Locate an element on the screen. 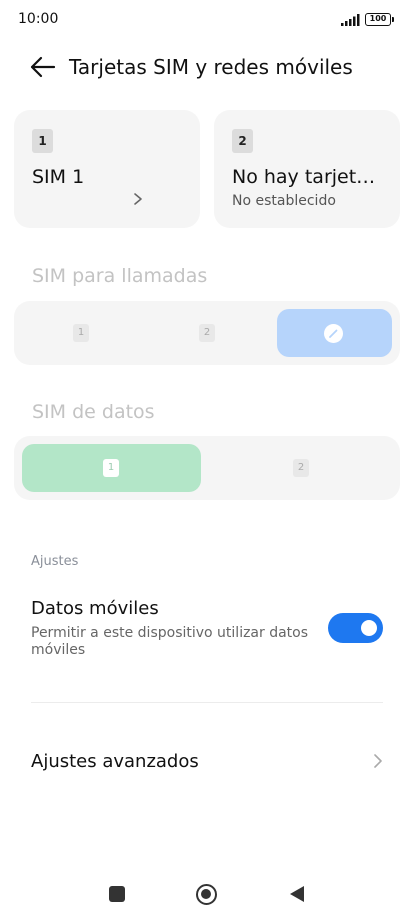 Image resolution: width=414 pixels, height=920 pixels. sim-card-1: 1 SIM 1 is located at coordinates (107, 169).